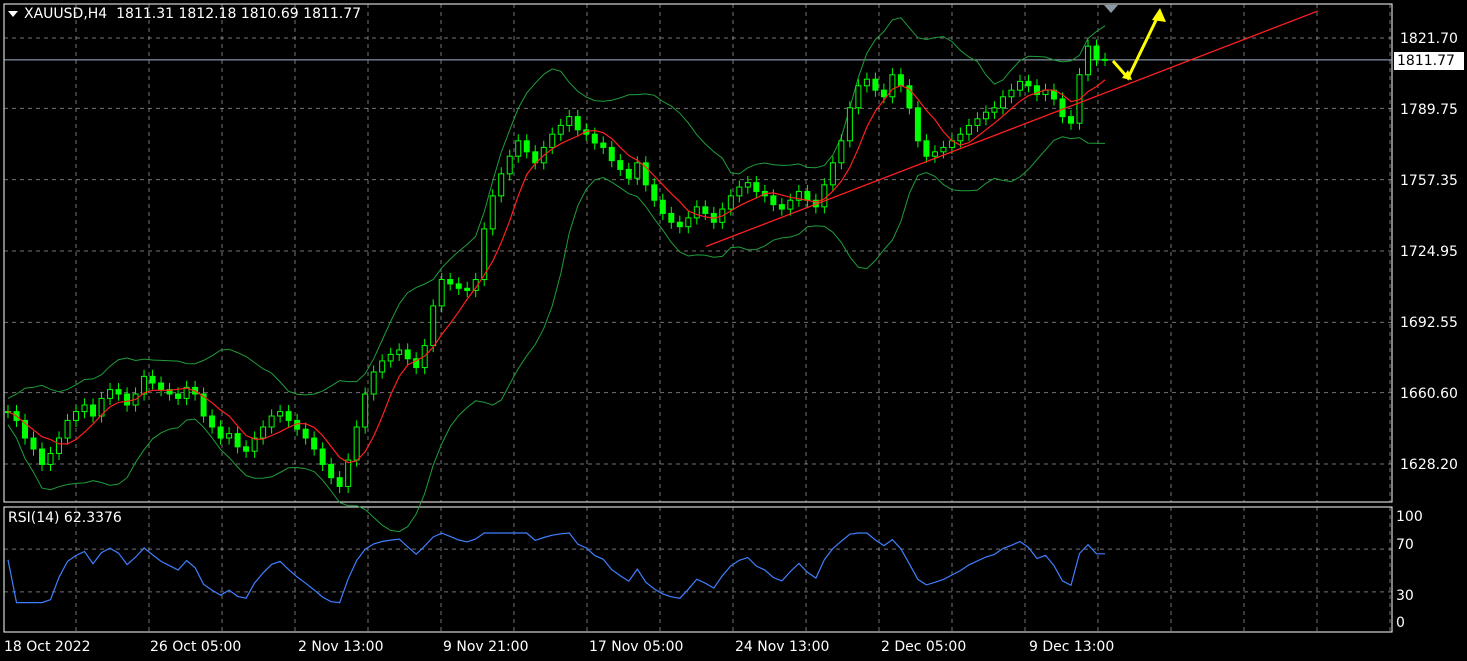 The image size is (1467, 661). Describe the element at coordinates (341, 647) in the screenshot. I see `time-tick: 2 Nov 13:00` at that location.